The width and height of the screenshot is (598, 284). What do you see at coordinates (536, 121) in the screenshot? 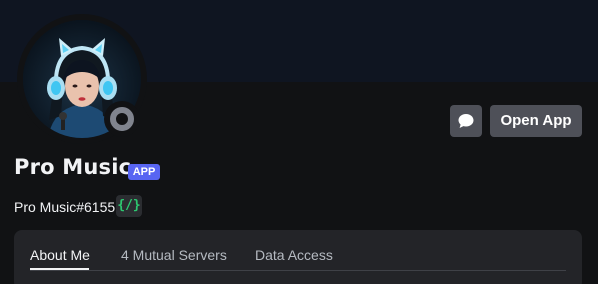
I see `open-app-button: Open App` at bounding box center [536, 121].